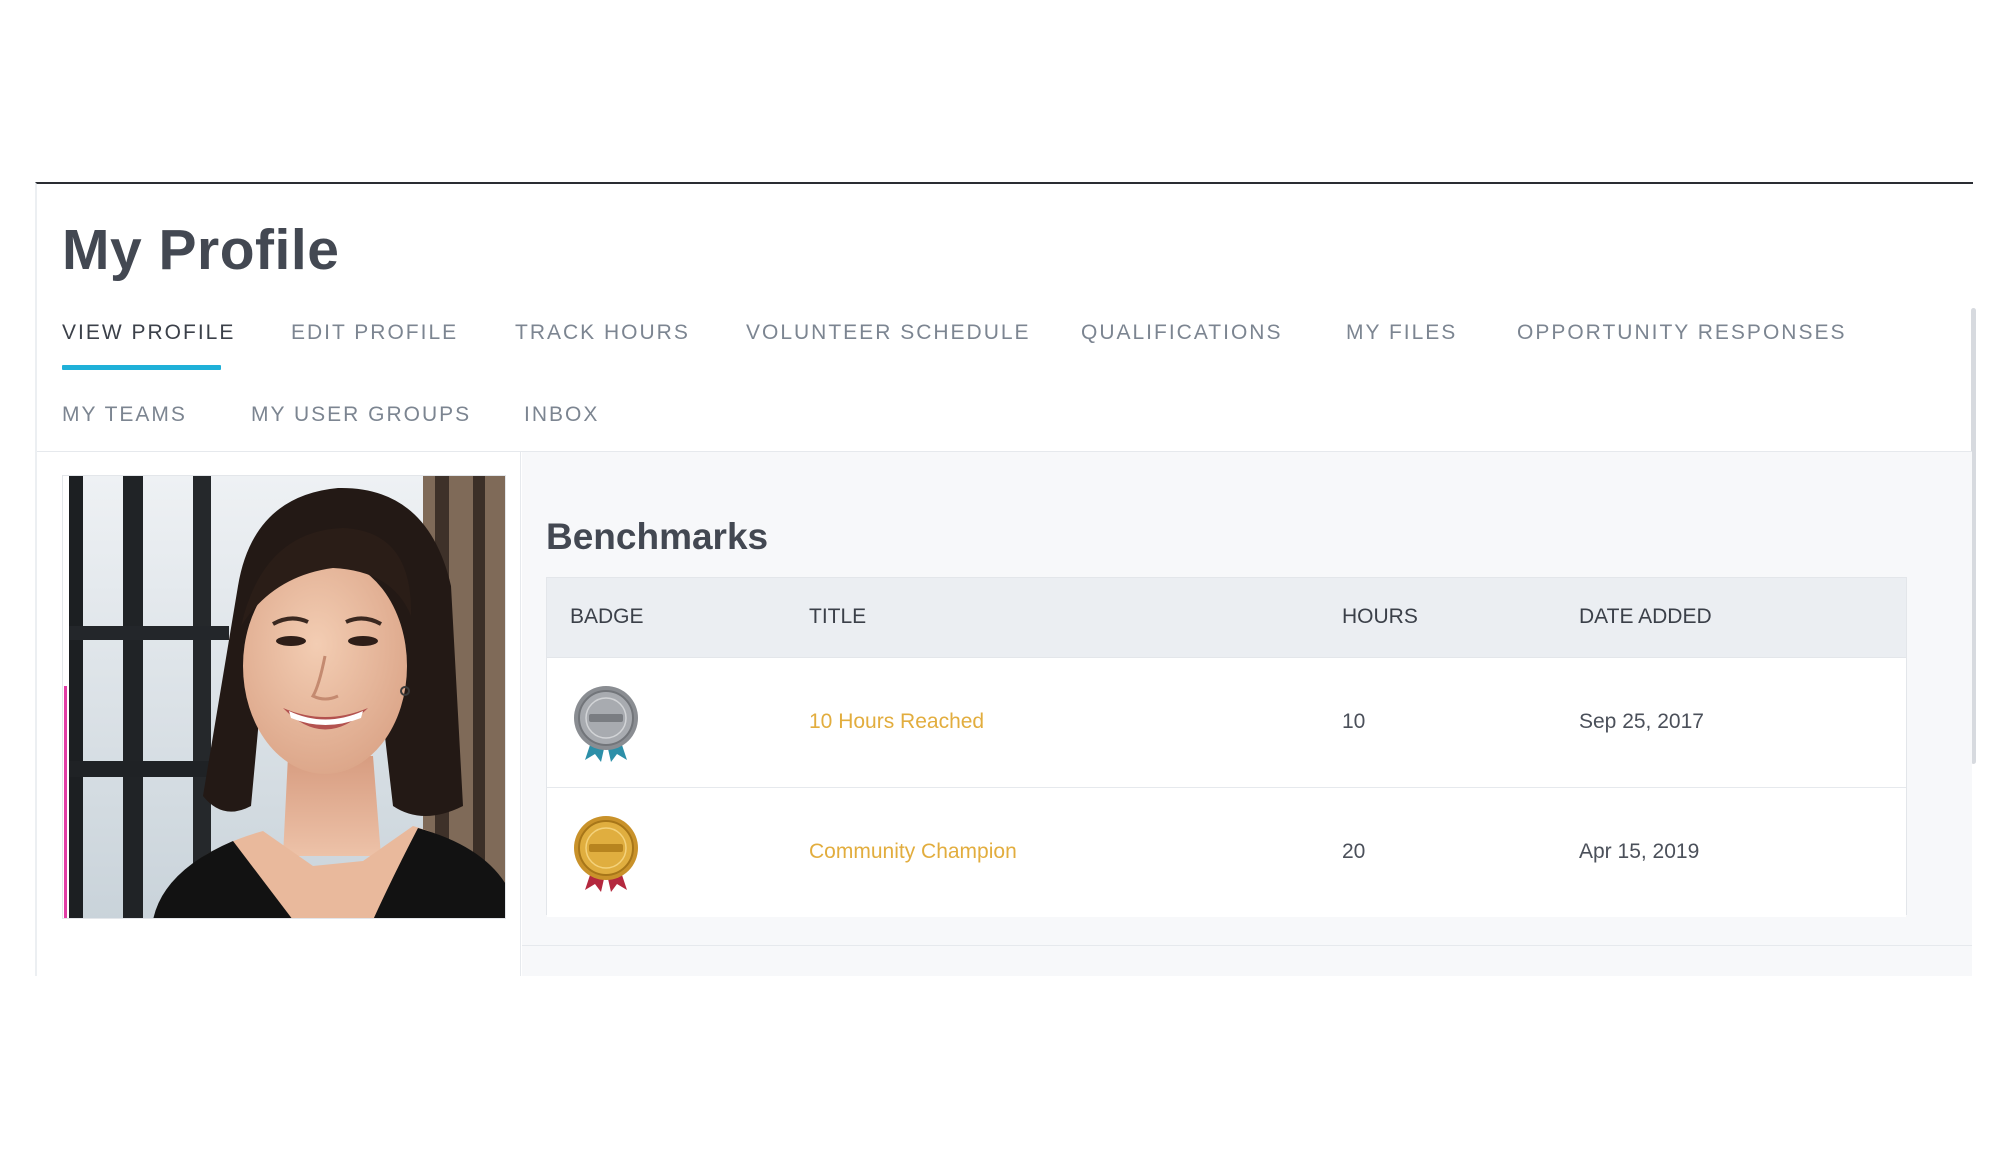  What do you see at coordinates (1181, 333) in the screenshot?
I see `tab-qualifications: QUALIFICATIONS` at bounding box center [1181, 333].